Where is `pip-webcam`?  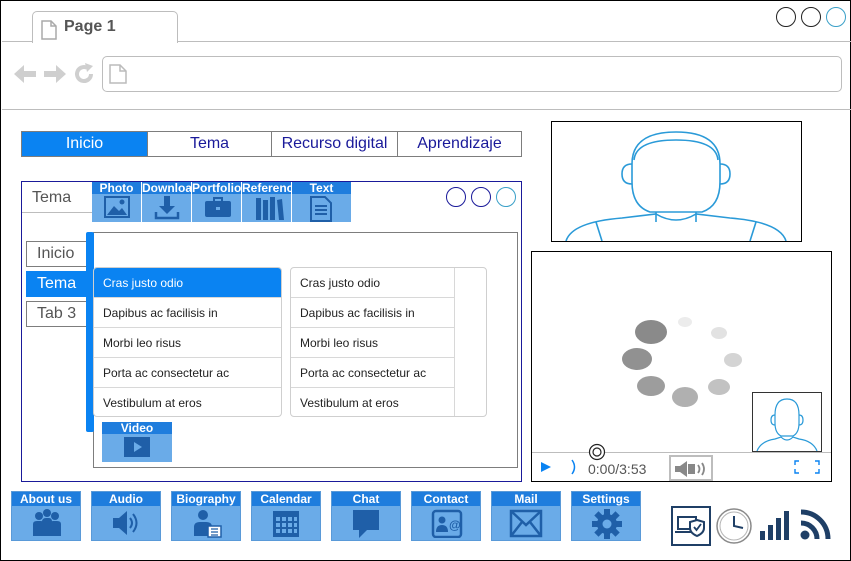
pip-webcam is located at coordinates (787, 422).